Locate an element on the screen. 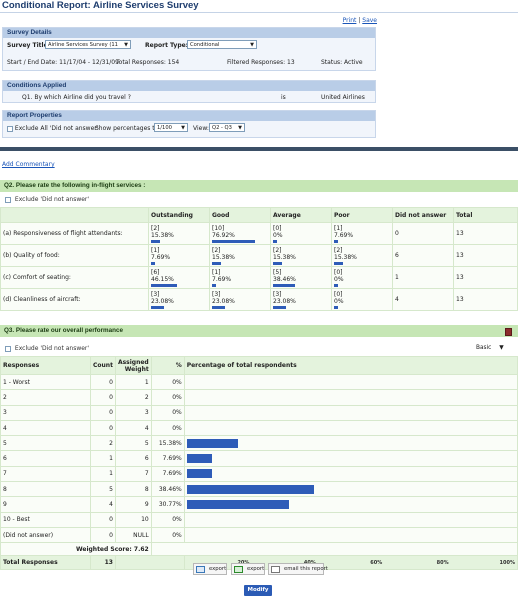 Image resolution: width=518 pixels, height=601 pixels. q3-col-responses: Responses is located at coordinates (45, 365).